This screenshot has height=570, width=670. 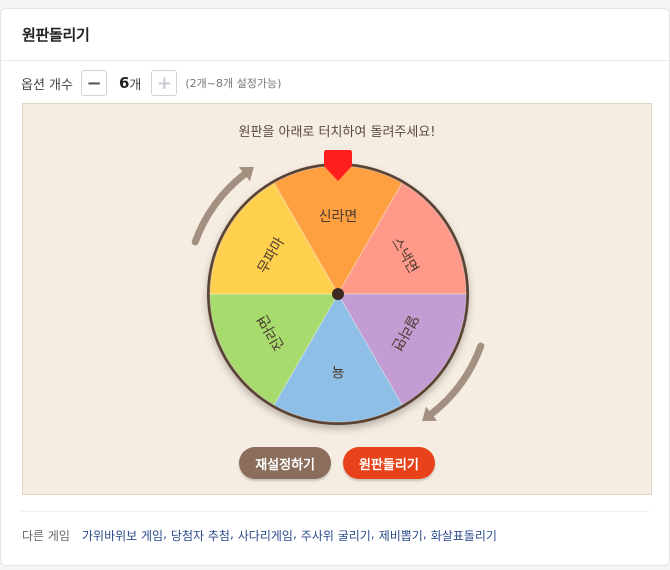 What do you see at coordinates (164, 83) in the screenshot?
I see `increase-button: +` at bounding box center [164, 83].